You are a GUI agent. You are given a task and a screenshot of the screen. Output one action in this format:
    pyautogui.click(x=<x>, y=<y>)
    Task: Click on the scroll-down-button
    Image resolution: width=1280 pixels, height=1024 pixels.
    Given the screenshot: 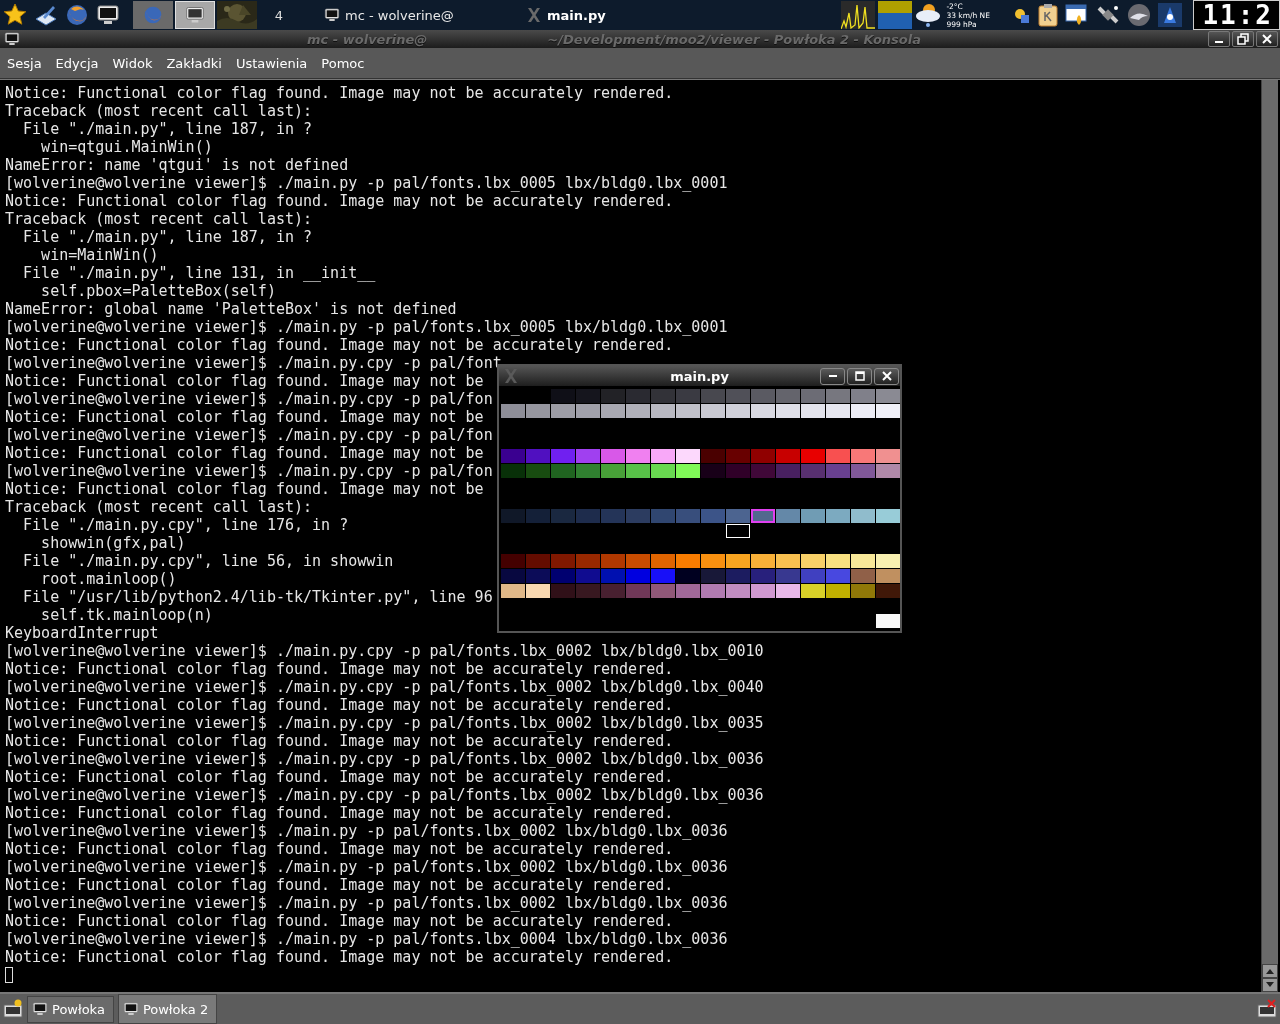 What is the action you would take?
    pyautogui.click(x=1270, y=985)
    